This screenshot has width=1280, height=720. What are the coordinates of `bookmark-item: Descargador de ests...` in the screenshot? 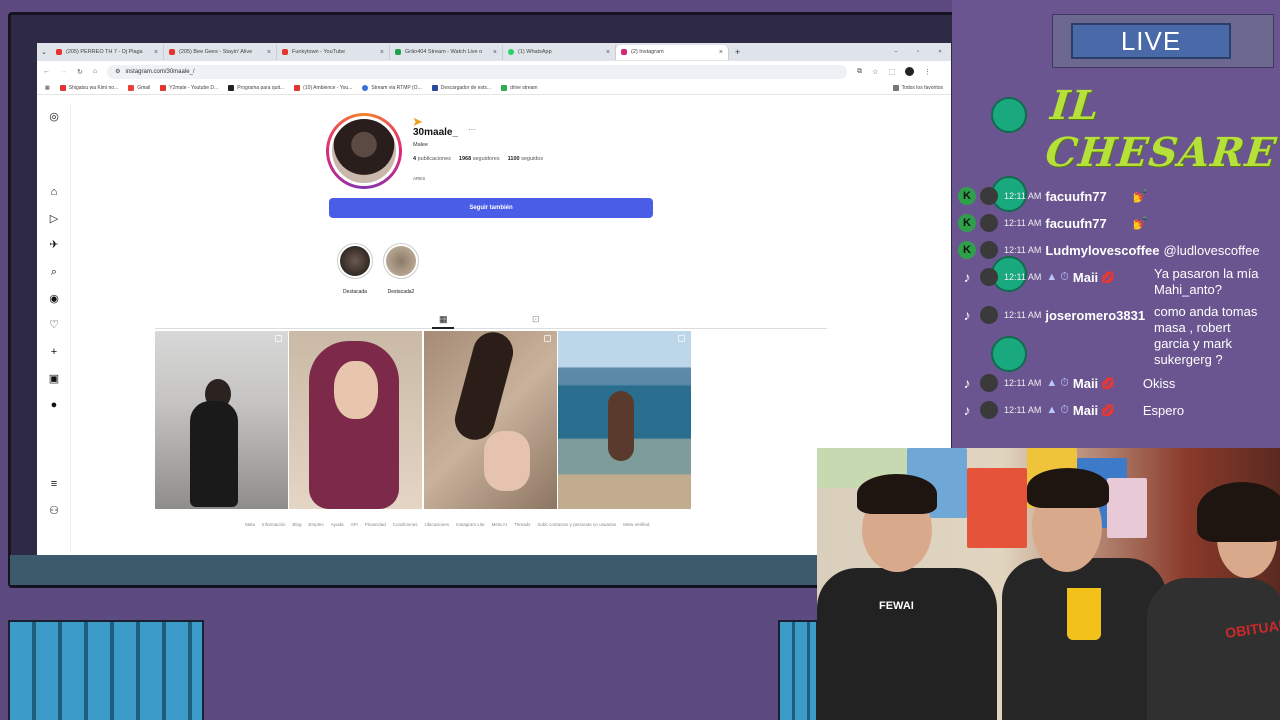 It's located at (461, 88).